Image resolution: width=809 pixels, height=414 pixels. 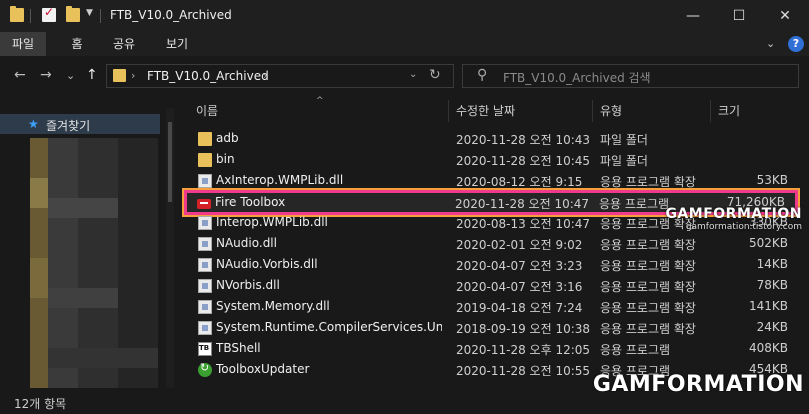 I want to click on file-name: NAudio.dll, so click(x=246, y=243).